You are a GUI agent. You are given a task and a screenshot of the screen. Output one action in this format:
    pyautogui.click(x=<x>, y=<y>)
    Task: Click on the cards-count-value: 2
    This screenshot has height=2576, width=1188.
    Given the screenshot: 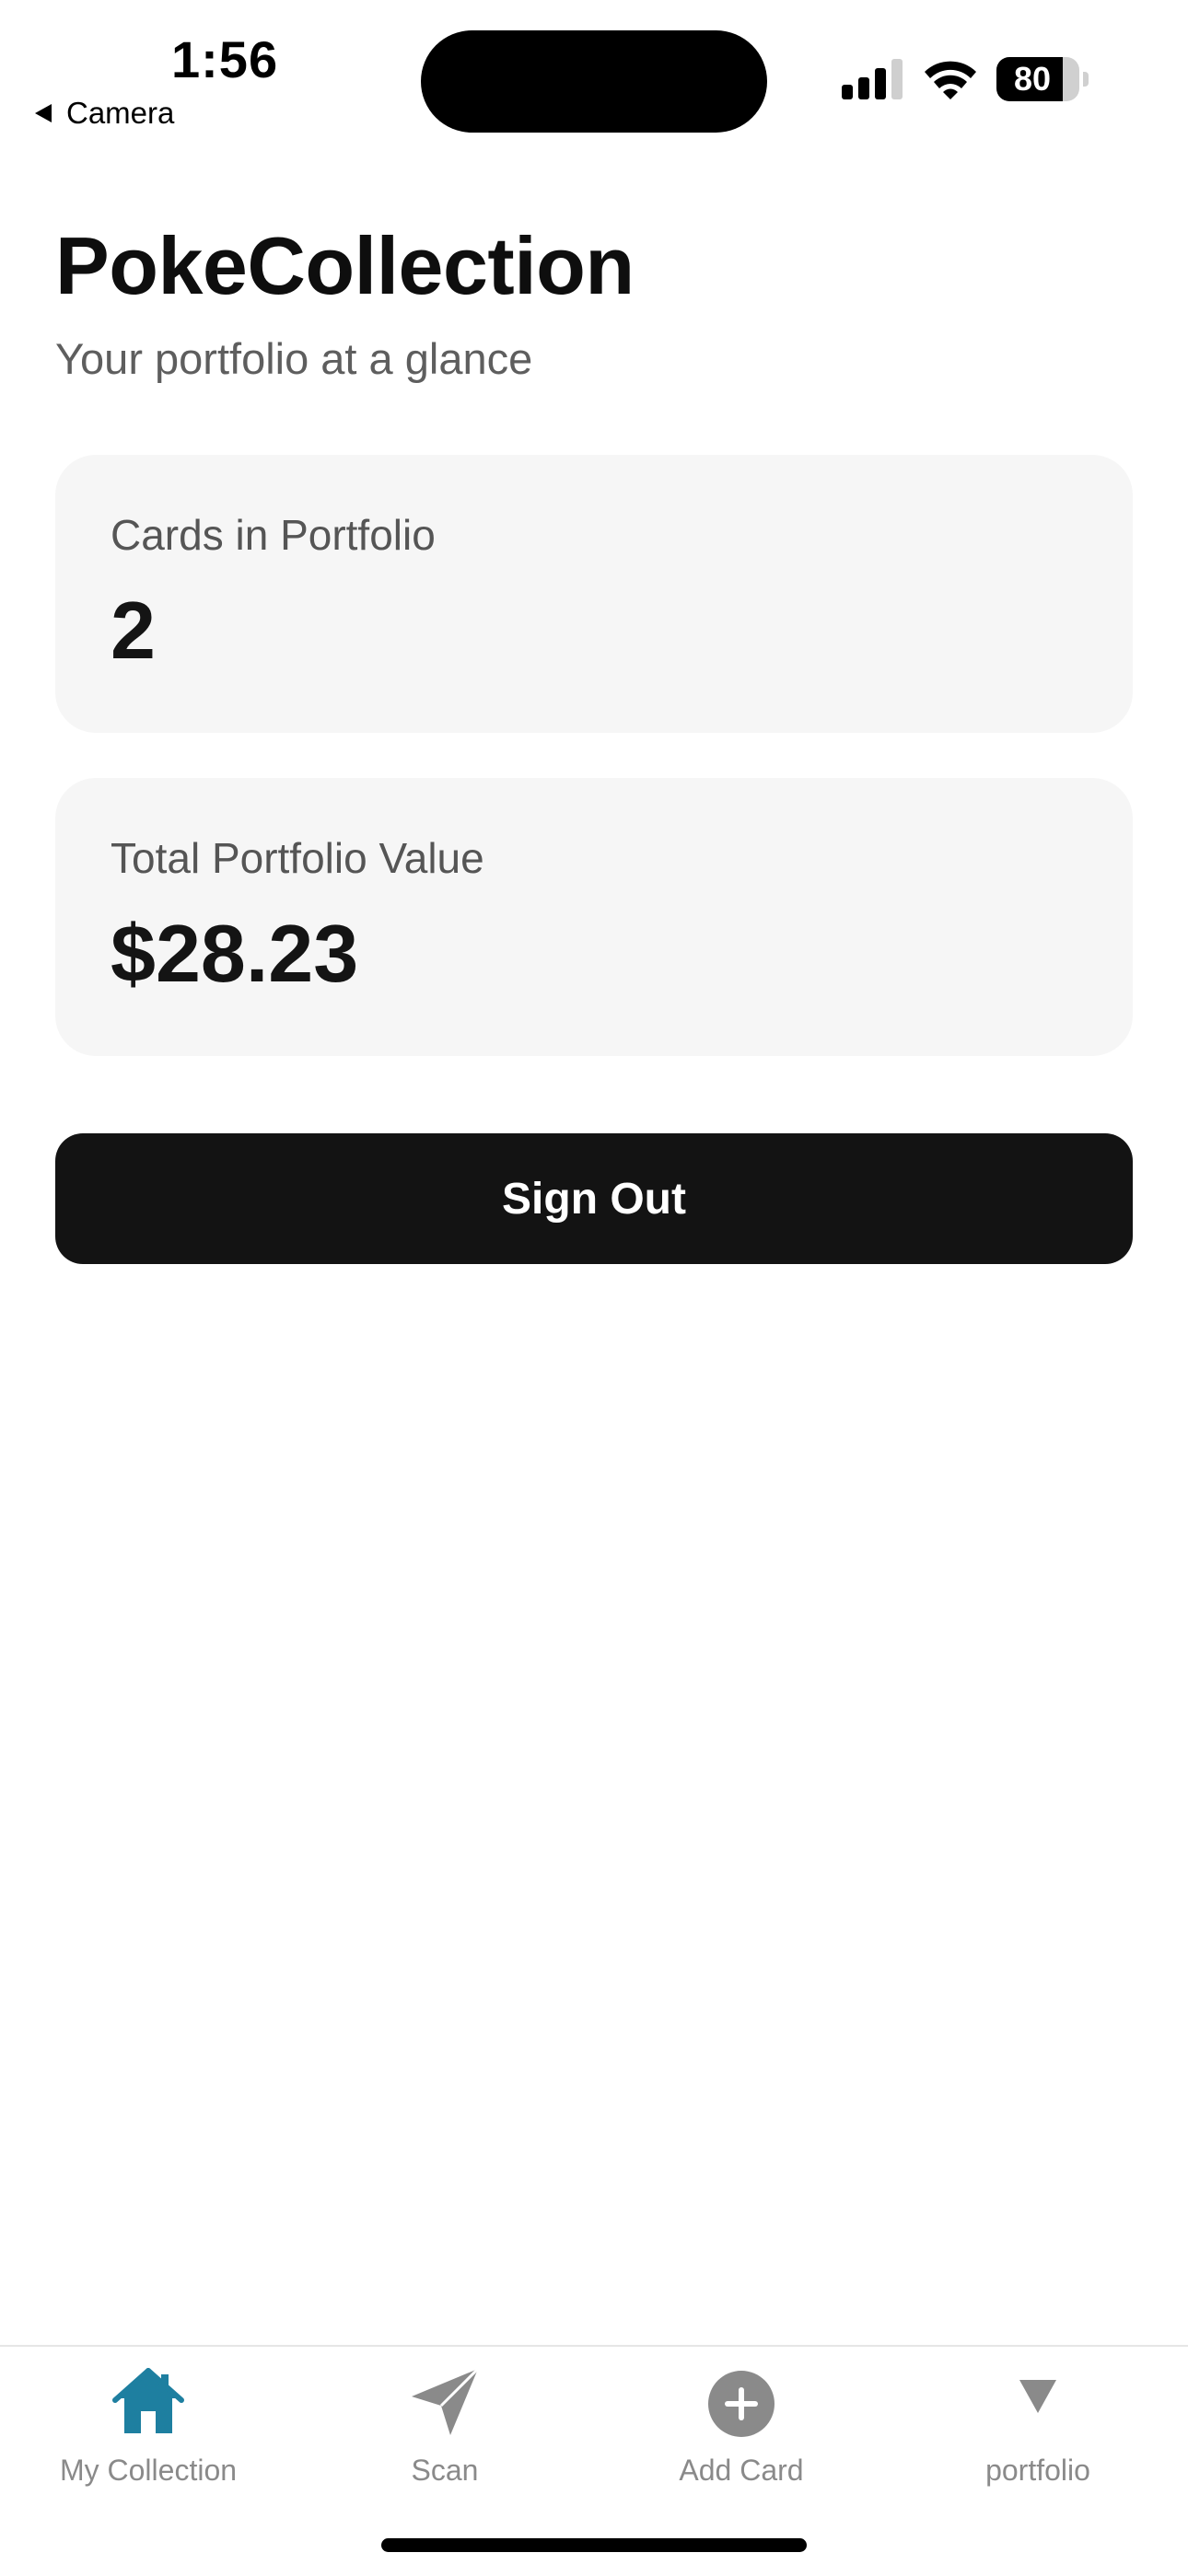 What is the action you would take?
    pyautogui.click(x=133, y=630)
    